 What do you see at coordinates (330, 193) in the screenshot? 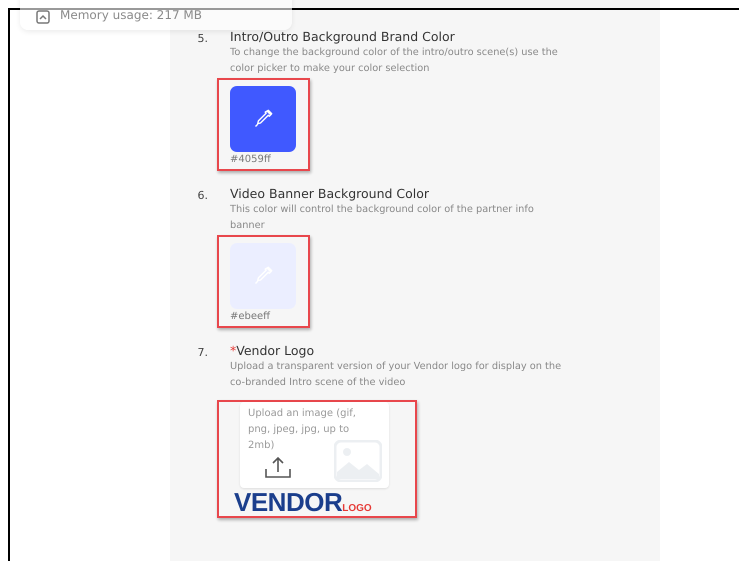
I see `field-title: Video Banner Background Color` at bounding box center [330, 193].